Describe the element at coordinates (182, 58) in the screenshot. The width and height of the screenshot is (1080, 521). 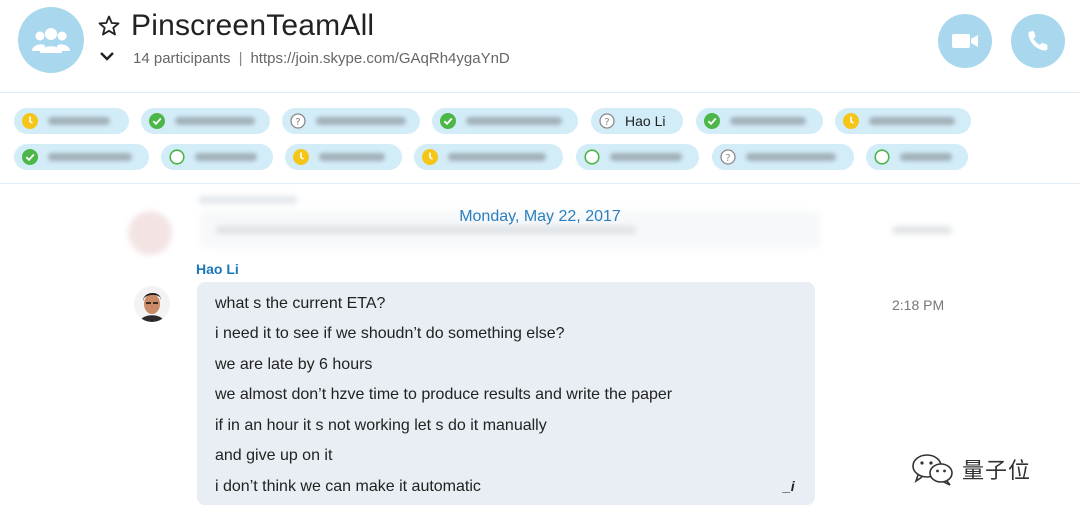
I see `participants-count: 14 participants` at that location.